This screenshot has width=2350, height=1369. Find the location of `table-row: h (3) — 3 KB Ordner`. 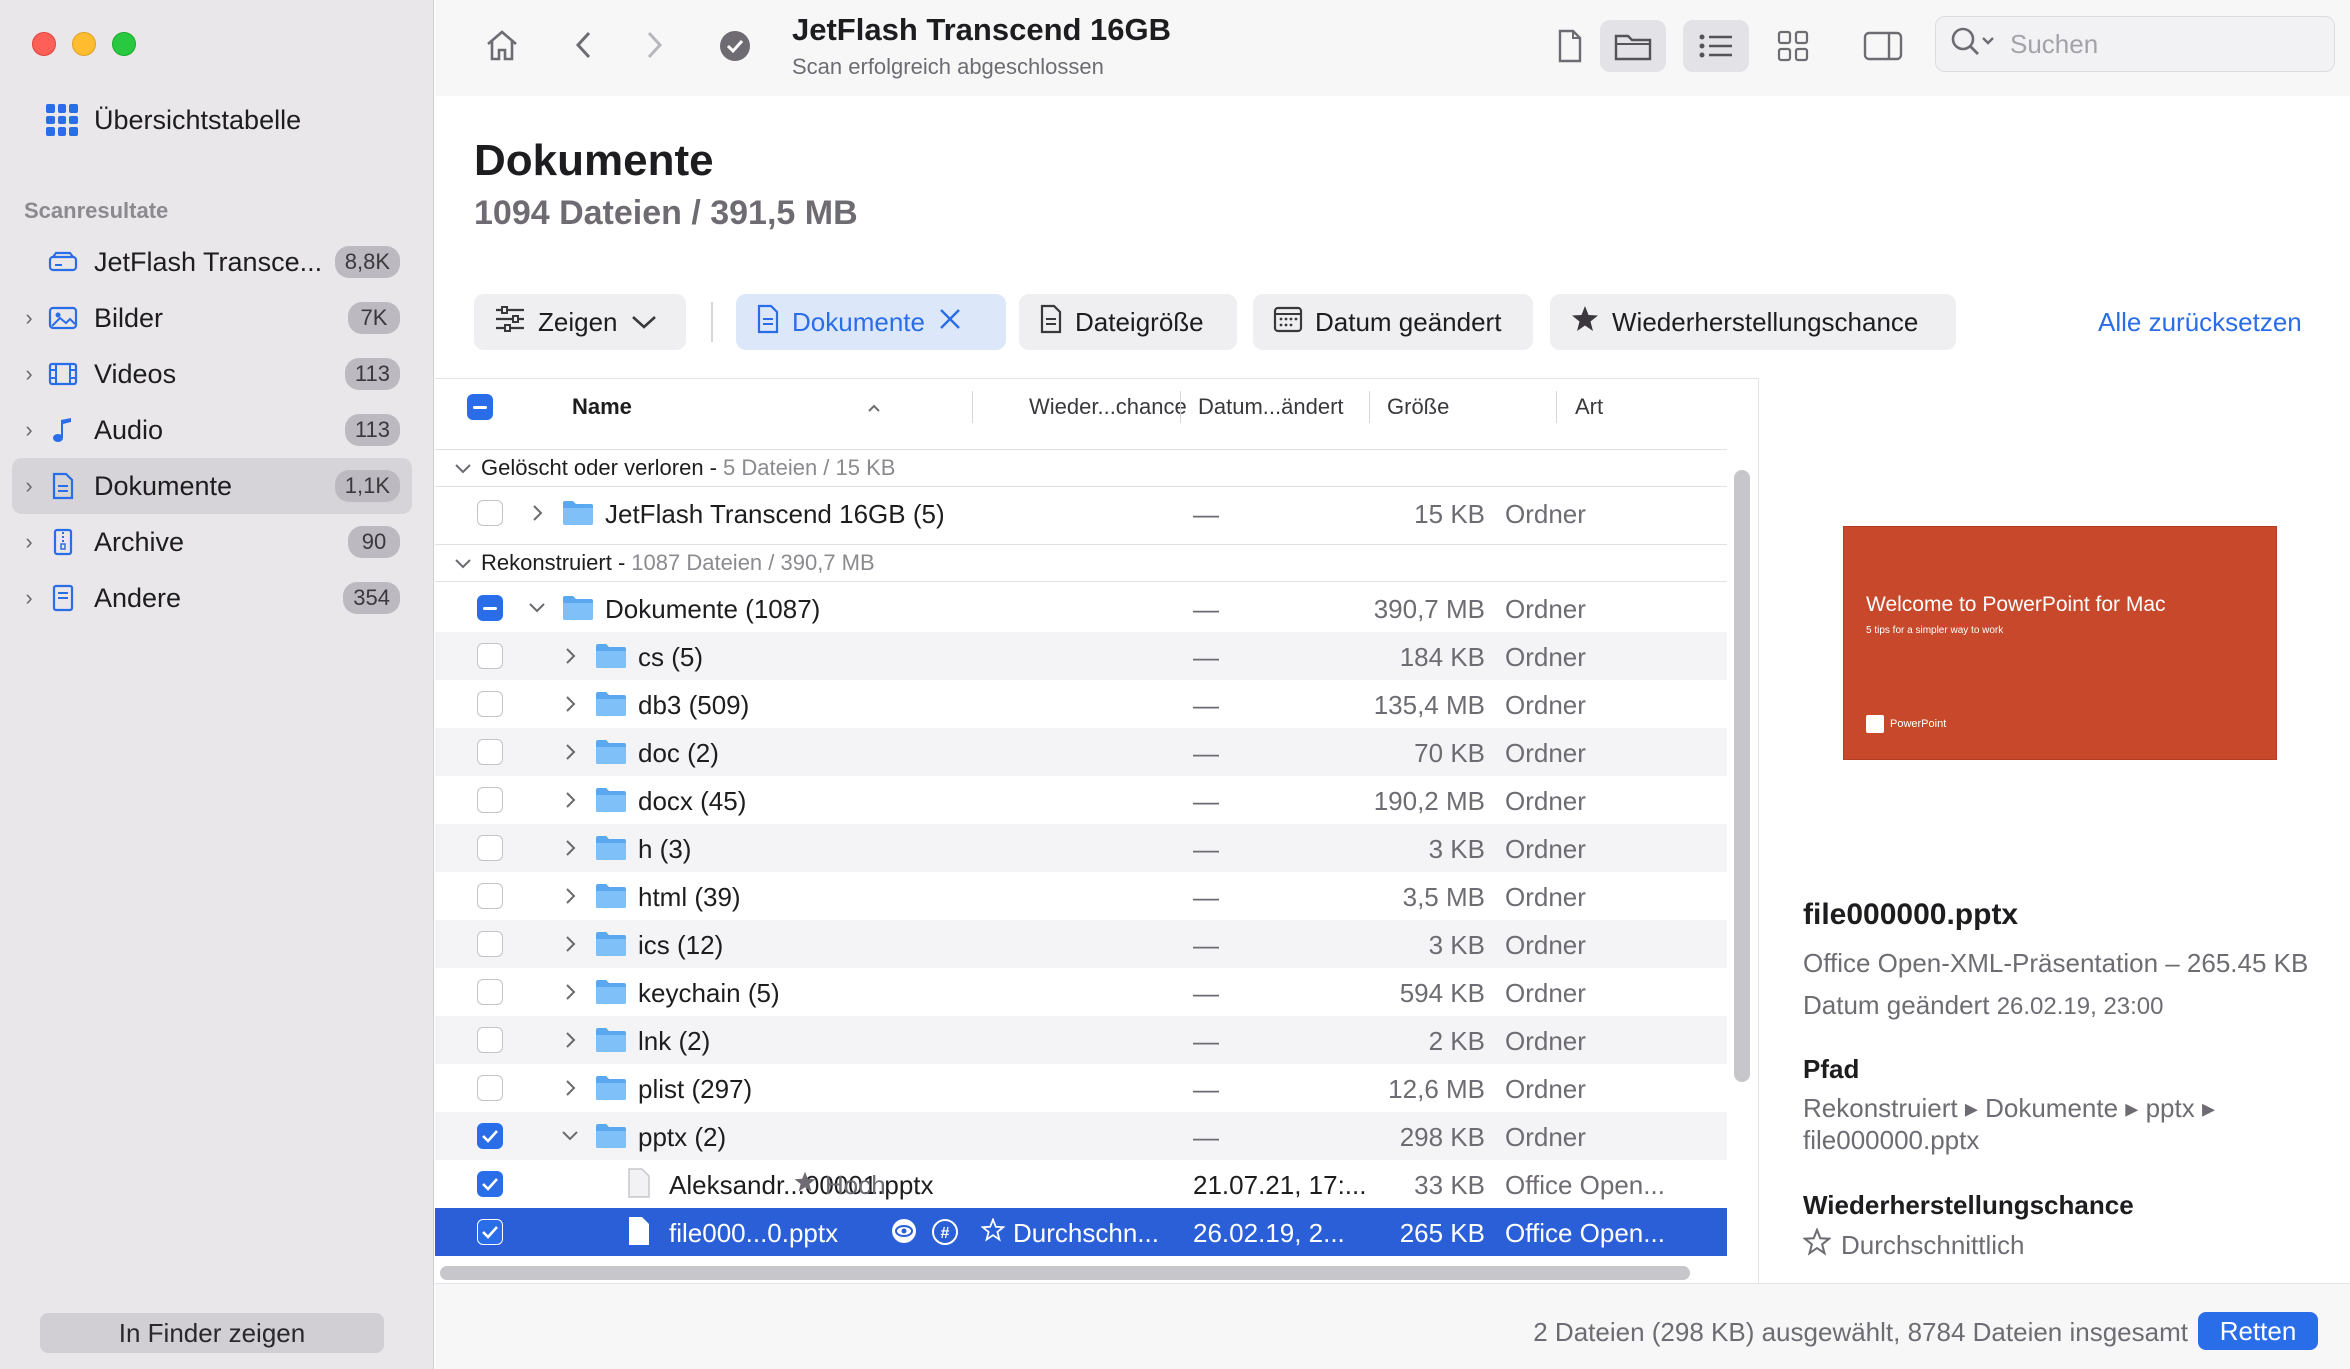

table-row: h (3) — 3 KB Ordner is located at coordinates (1081, 848).